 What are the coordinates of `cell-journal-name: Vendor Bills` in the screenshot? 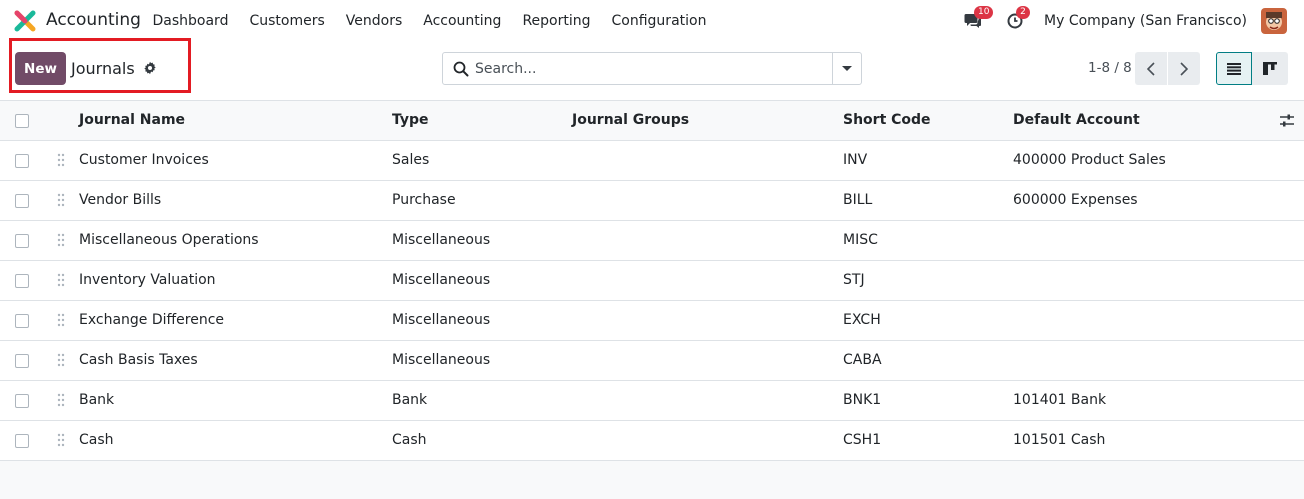 It's located at (120, 200).